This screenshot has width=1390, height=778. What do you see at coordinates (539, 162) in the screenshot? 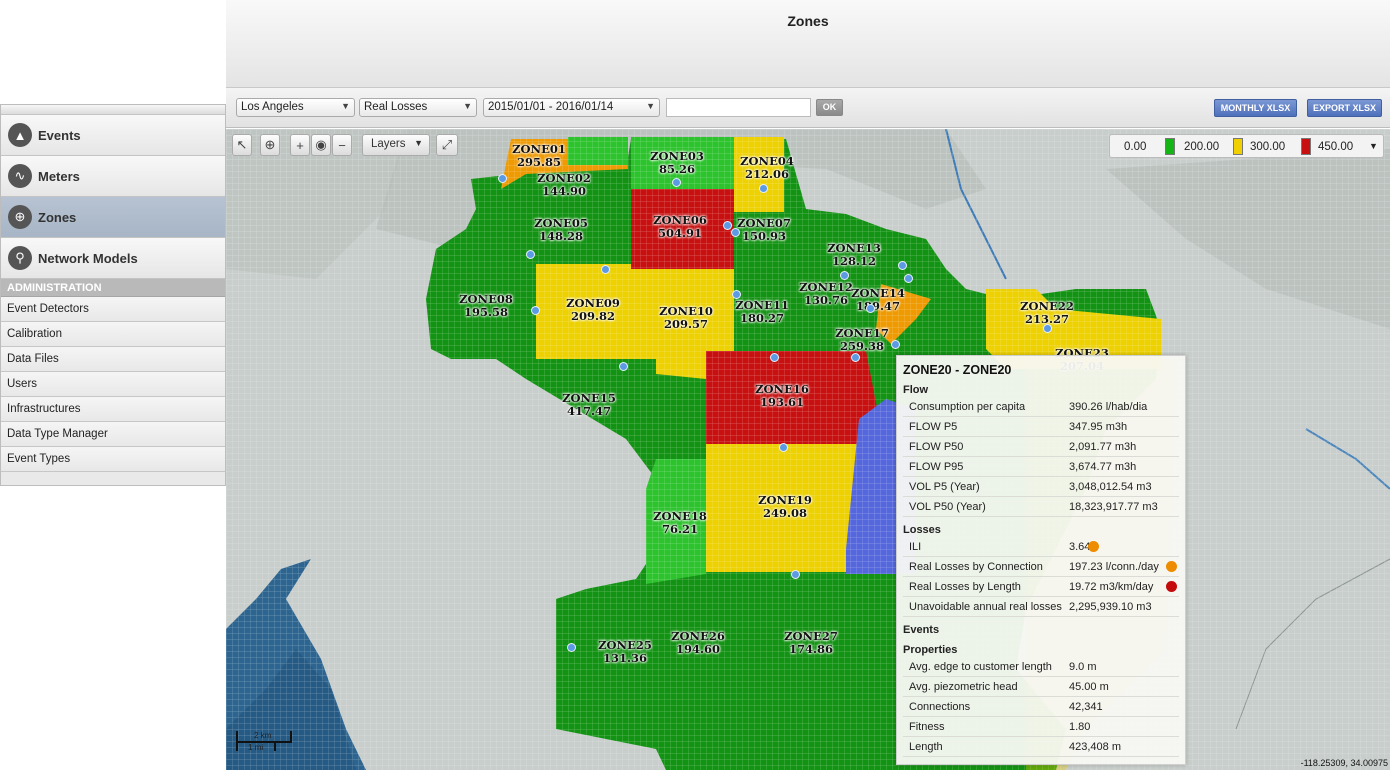
I see `zone-value: 295.85` at bounding box center [539, 162].